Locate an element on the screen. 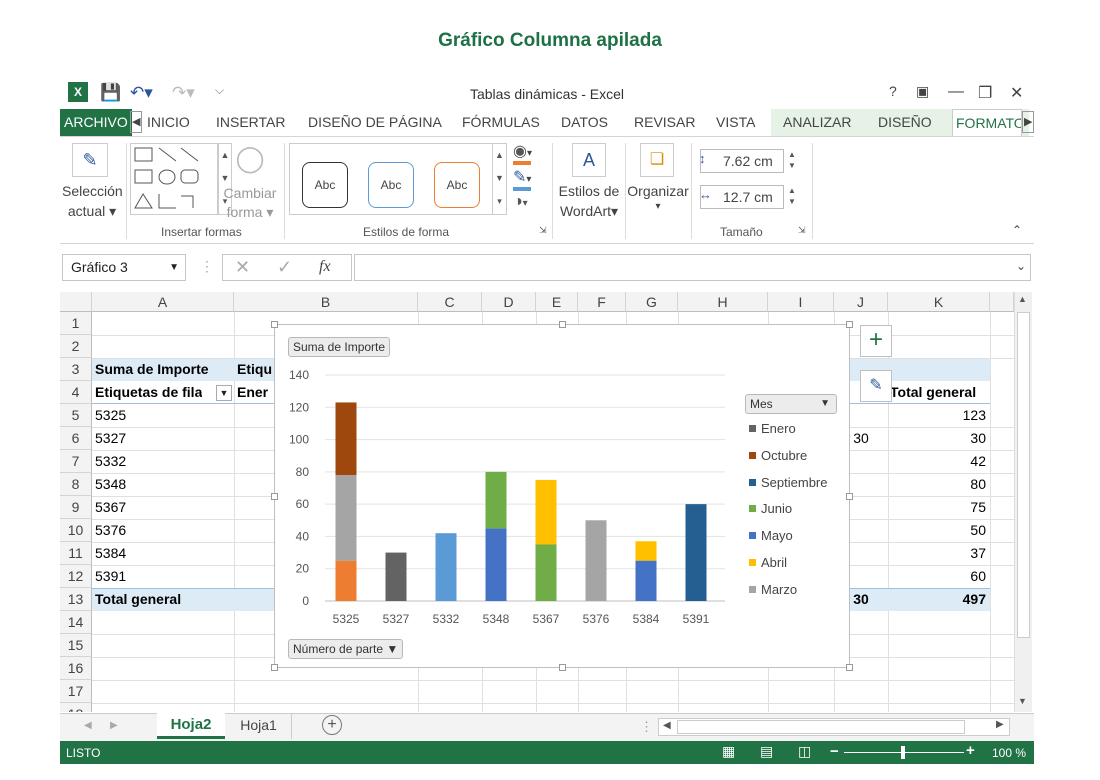  row-header: 15 is located at coordinates (76, 645).